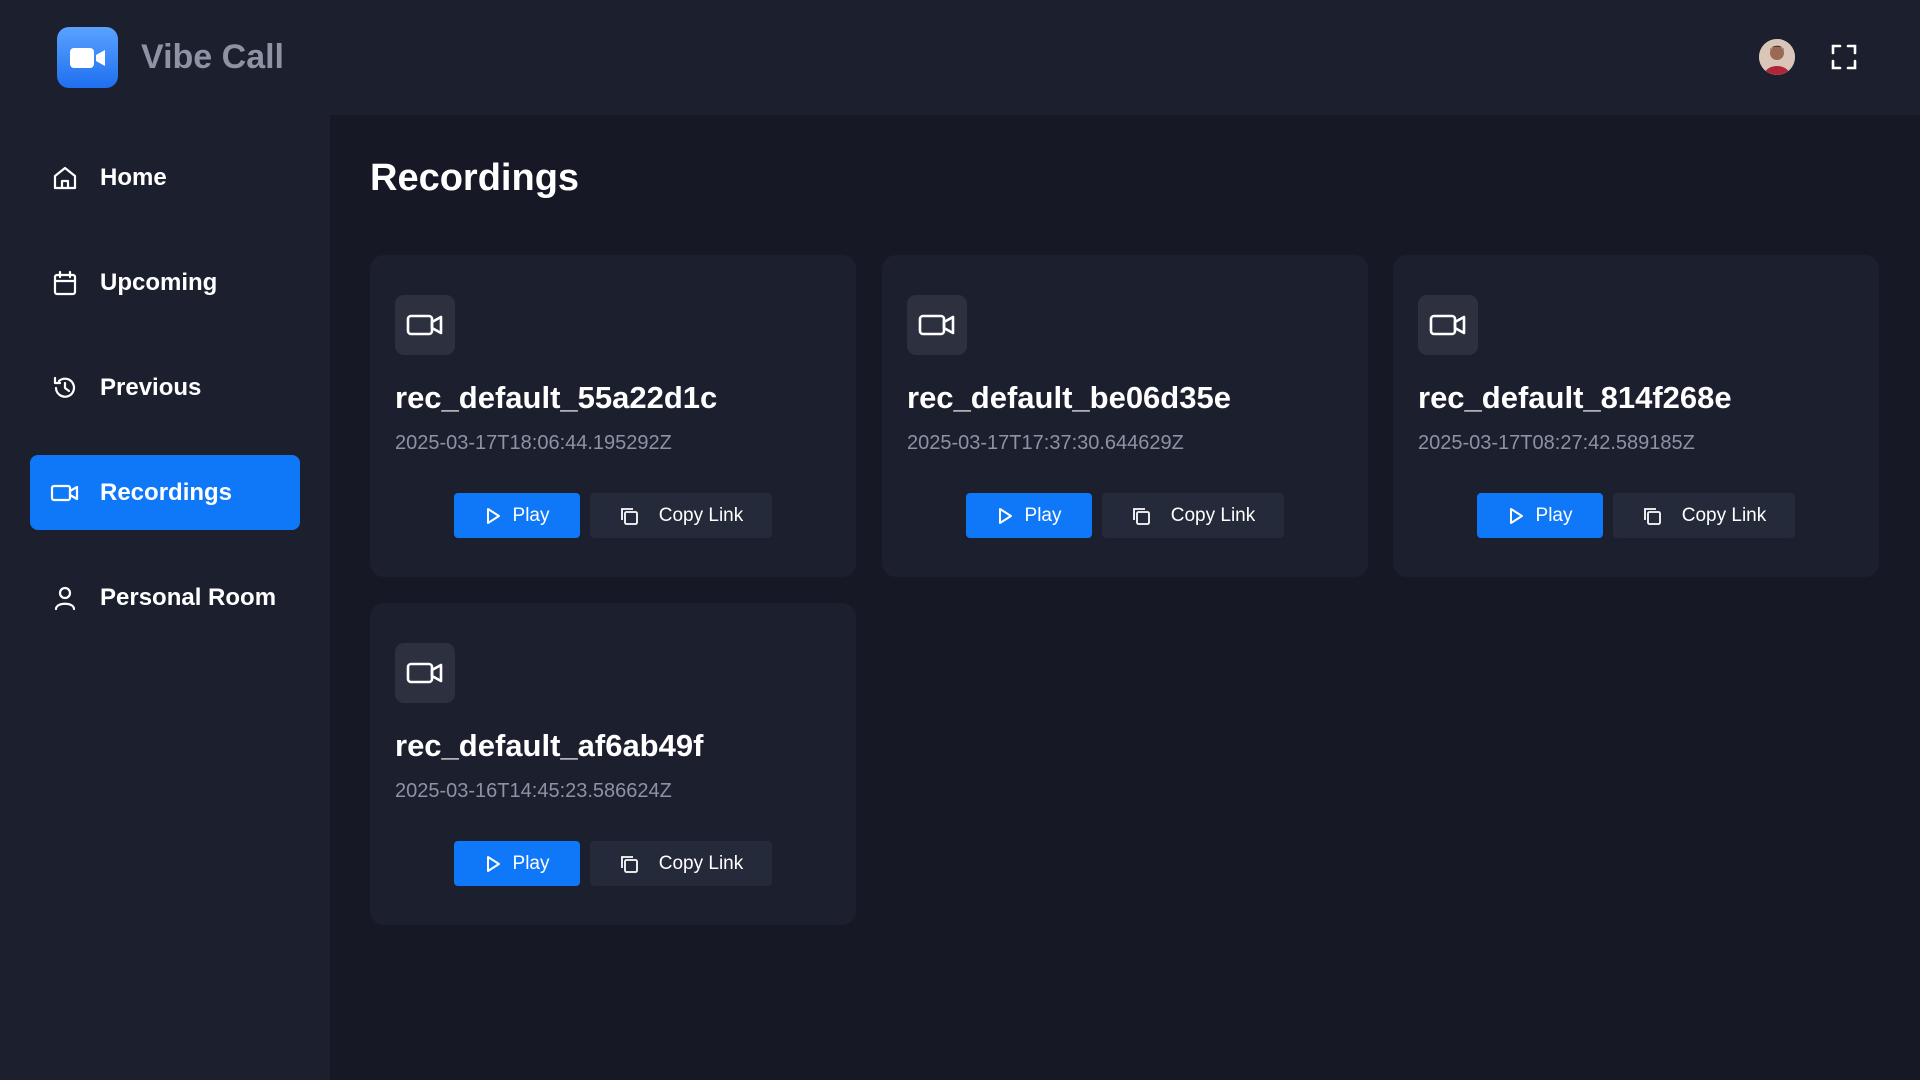  I want to click on sidebar-item-label: Upcoming, so click(159, 282).